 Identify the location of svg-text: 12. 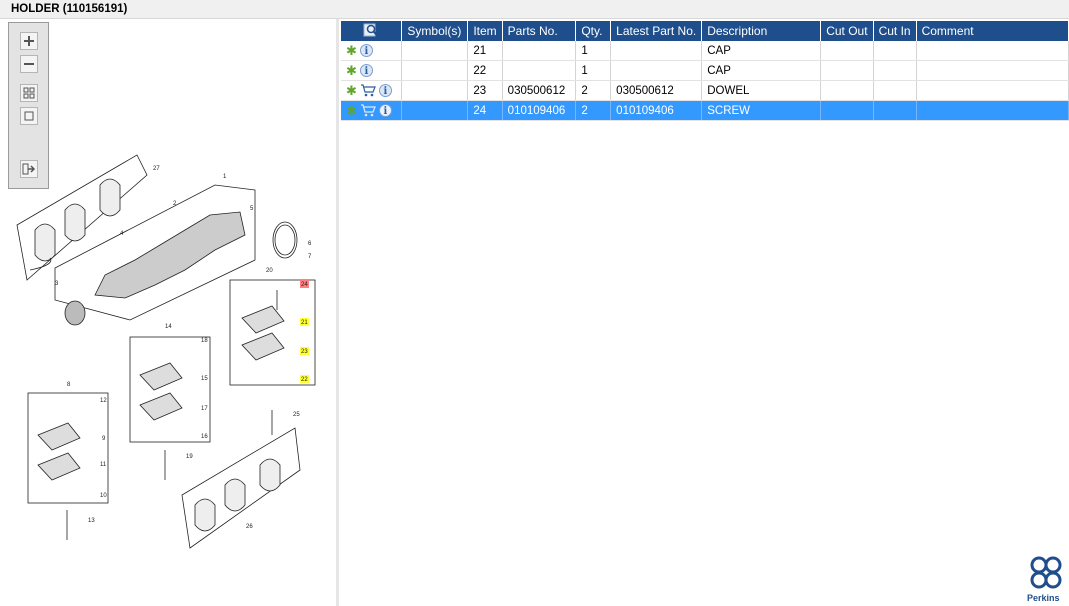
(103, 401).